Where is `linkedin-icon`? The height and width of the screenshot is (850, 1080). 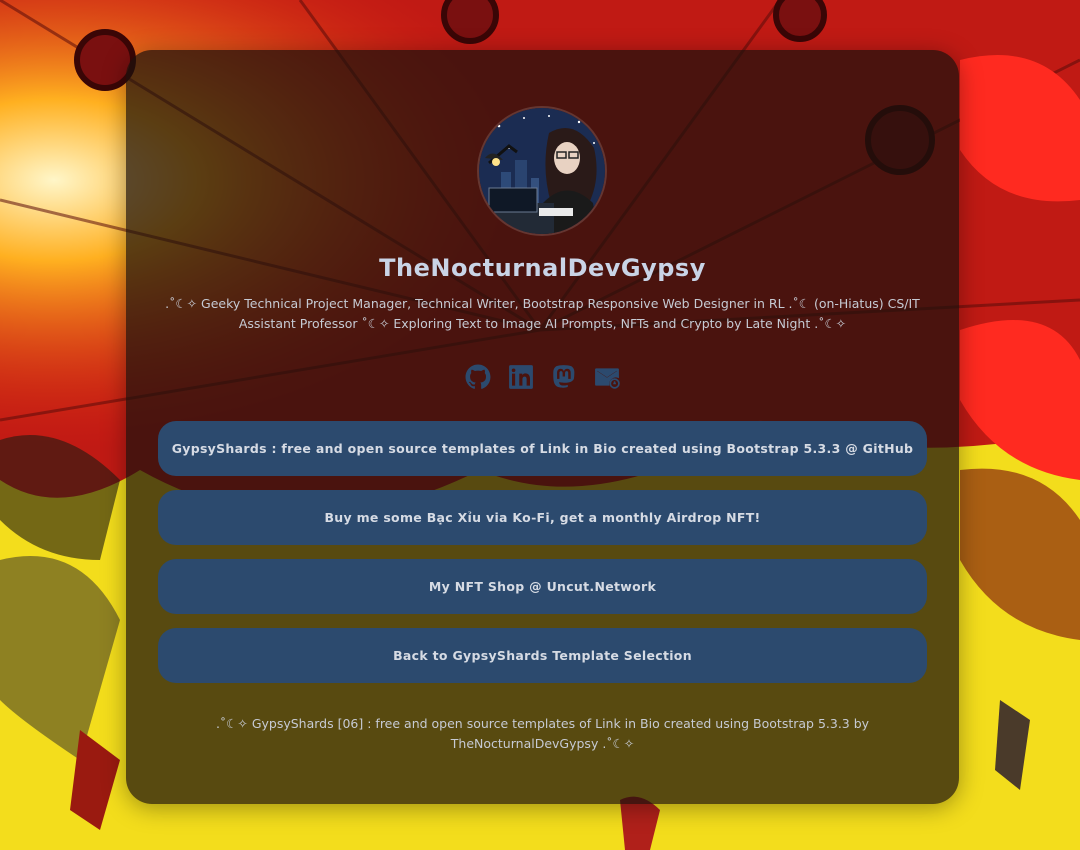 linkedin-icon is located at coordinates (521, 377).